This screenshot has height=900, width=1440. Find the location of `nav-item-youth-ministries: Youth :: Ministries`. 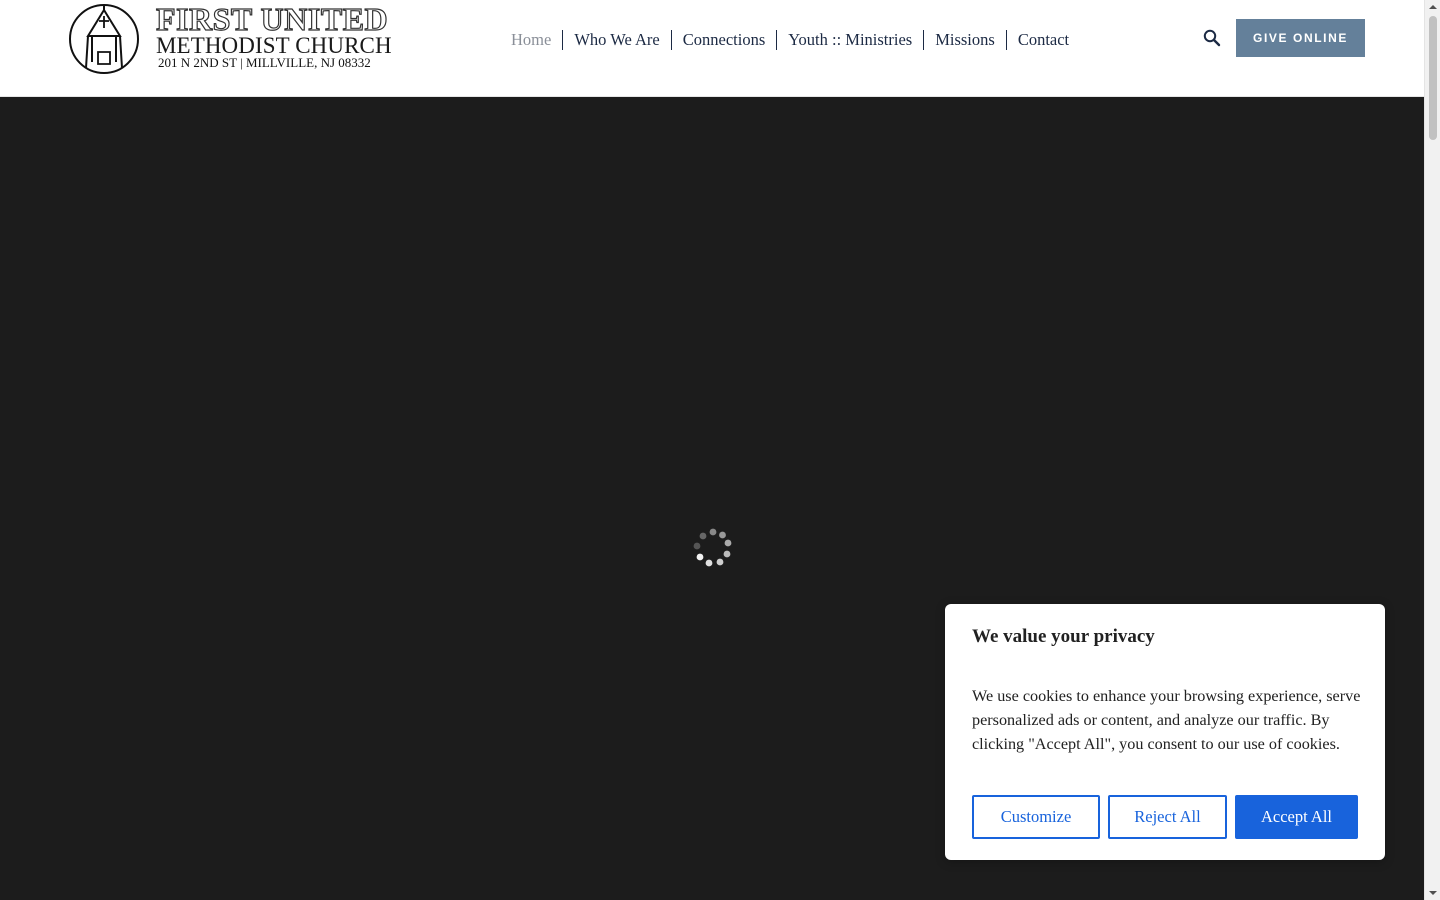

nav-item-youth-ministries: Youth :: Ministries is located at coordinates (849, 40).